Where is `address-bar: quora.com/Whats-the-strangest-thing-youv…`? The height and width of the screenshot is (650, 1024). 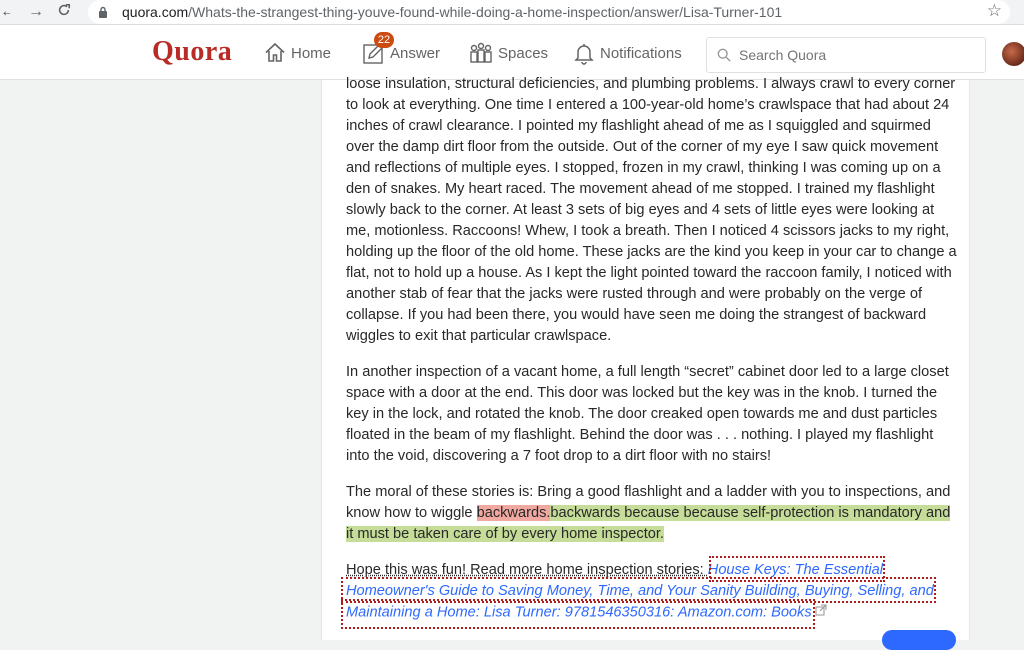
address-bar: quora.com/Whats-the-strangest-thing-youv… is located at coordinates (549, 12).